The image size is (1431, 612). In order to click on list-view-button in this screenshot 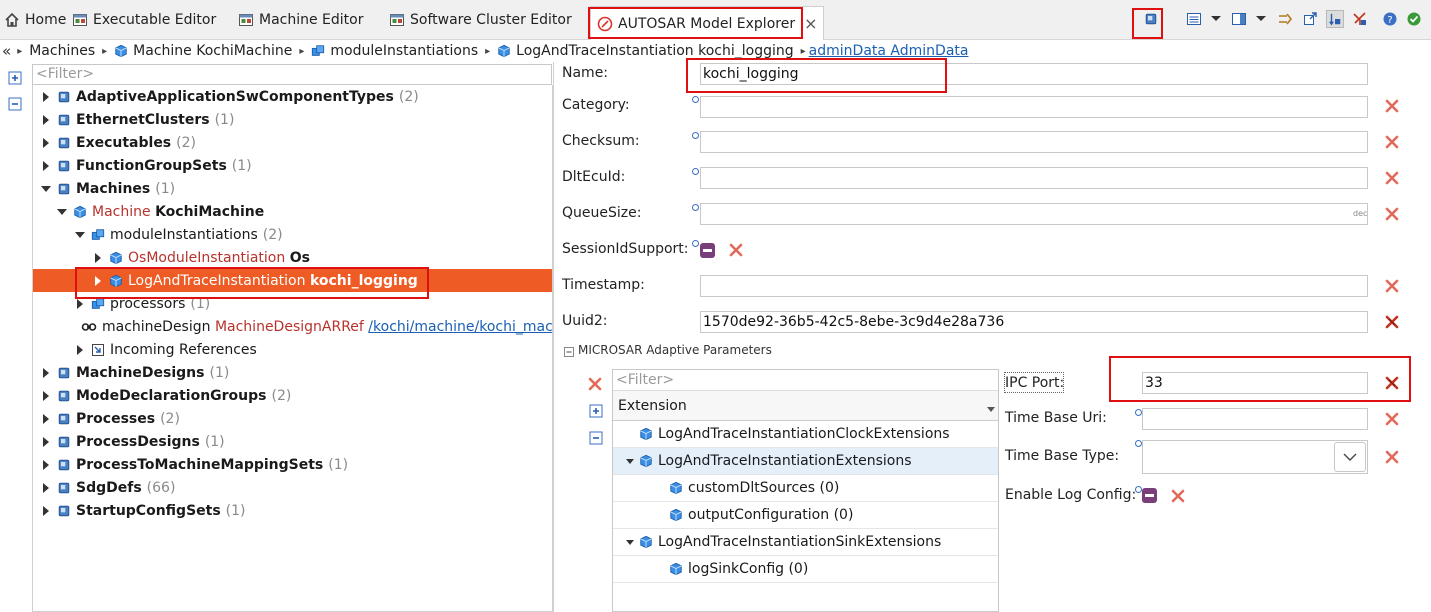, I will do `click(1194, 19)`.